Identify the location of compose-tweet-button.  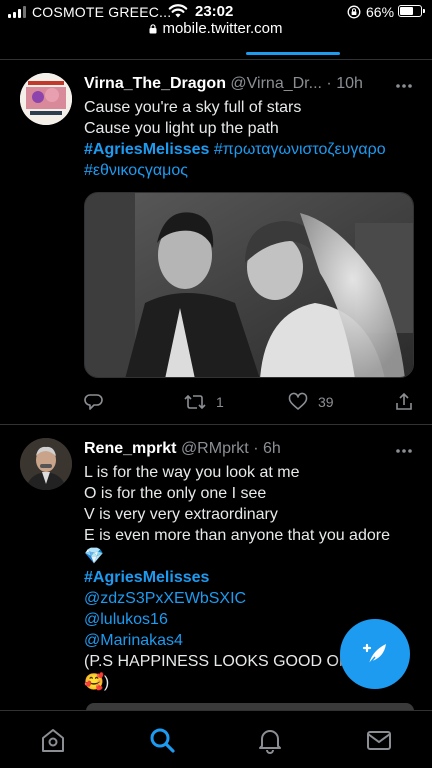
(375, 654).